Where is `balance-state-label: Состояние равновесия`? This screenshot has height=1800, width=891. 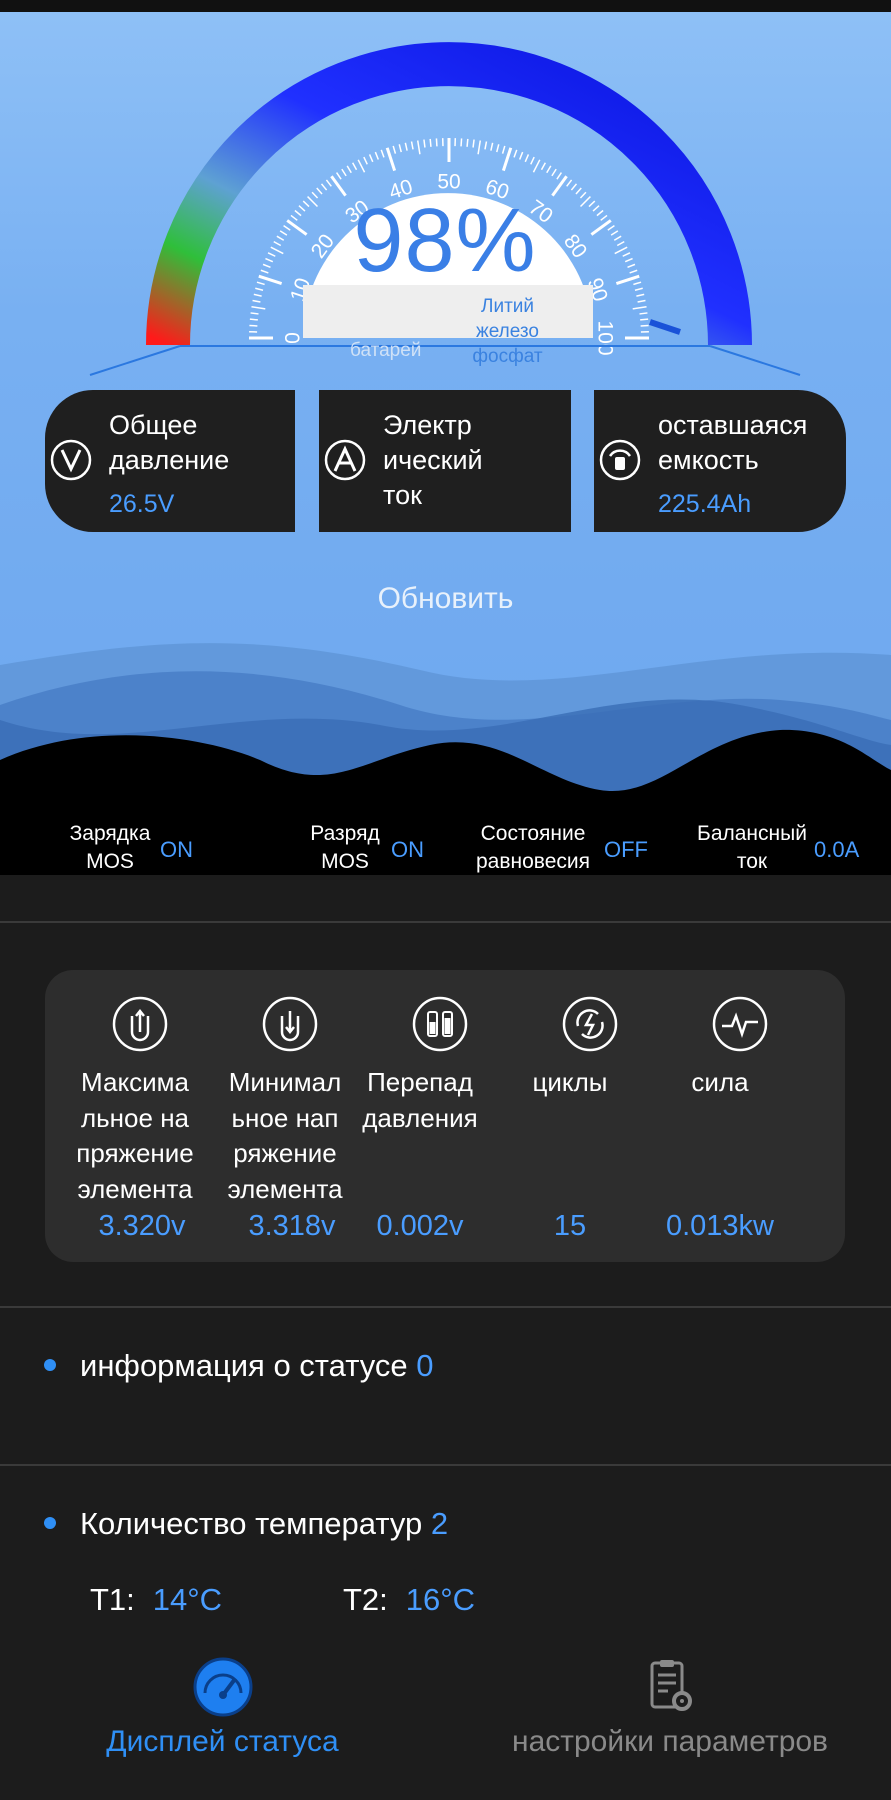 balance-state-label: Состояние равновесия is located at coordinates (533, 847).